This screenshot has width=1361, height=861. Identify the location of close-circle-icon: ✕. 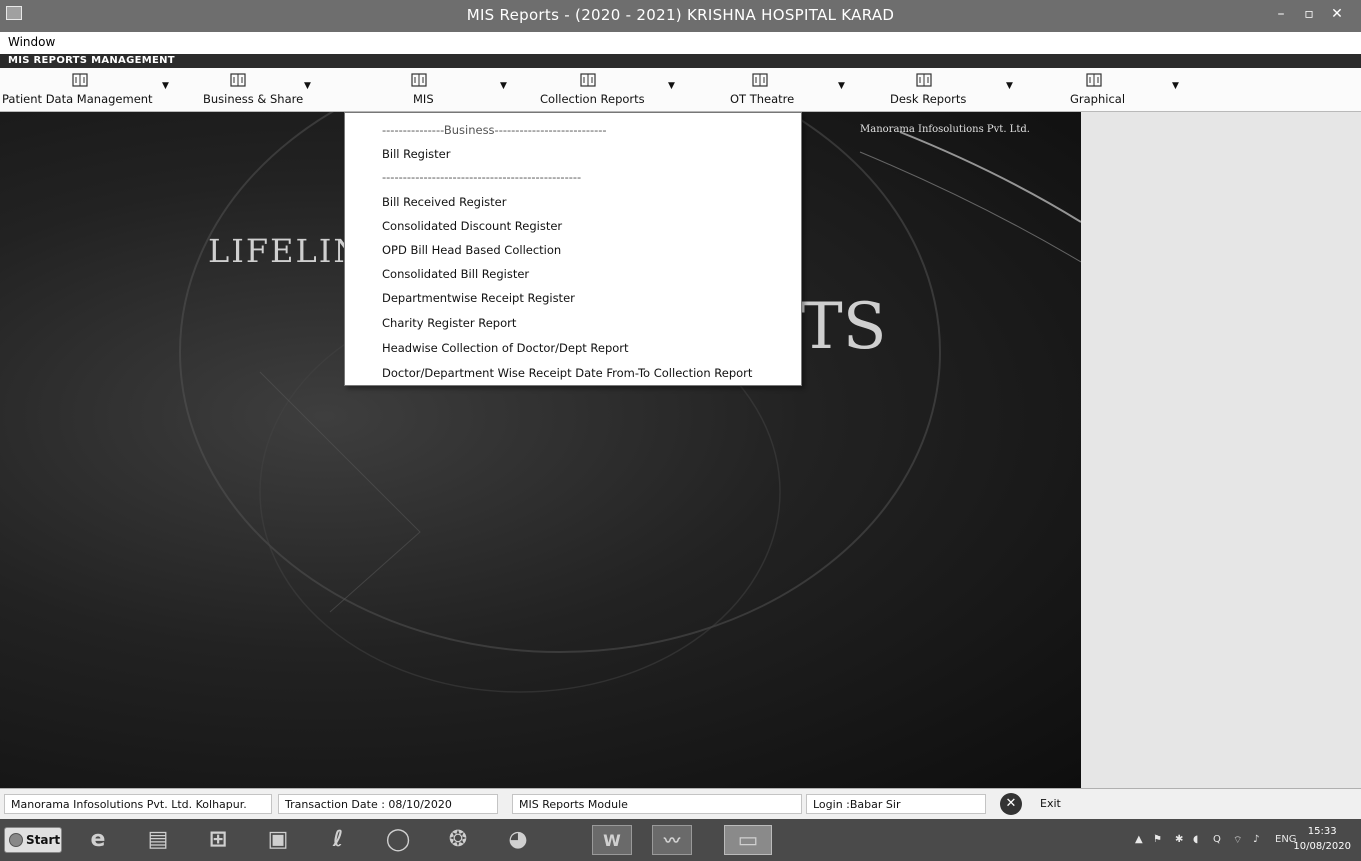
(1011, 804).